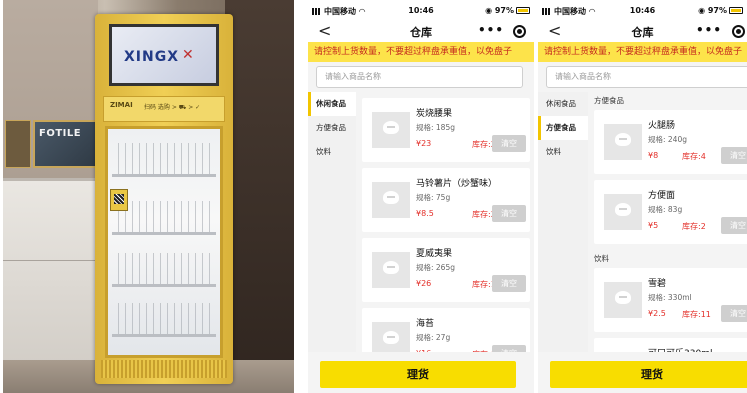 The width and height of the screenshot is (747, 393). I want to click on photo-plaque-small, so click(18, 144).